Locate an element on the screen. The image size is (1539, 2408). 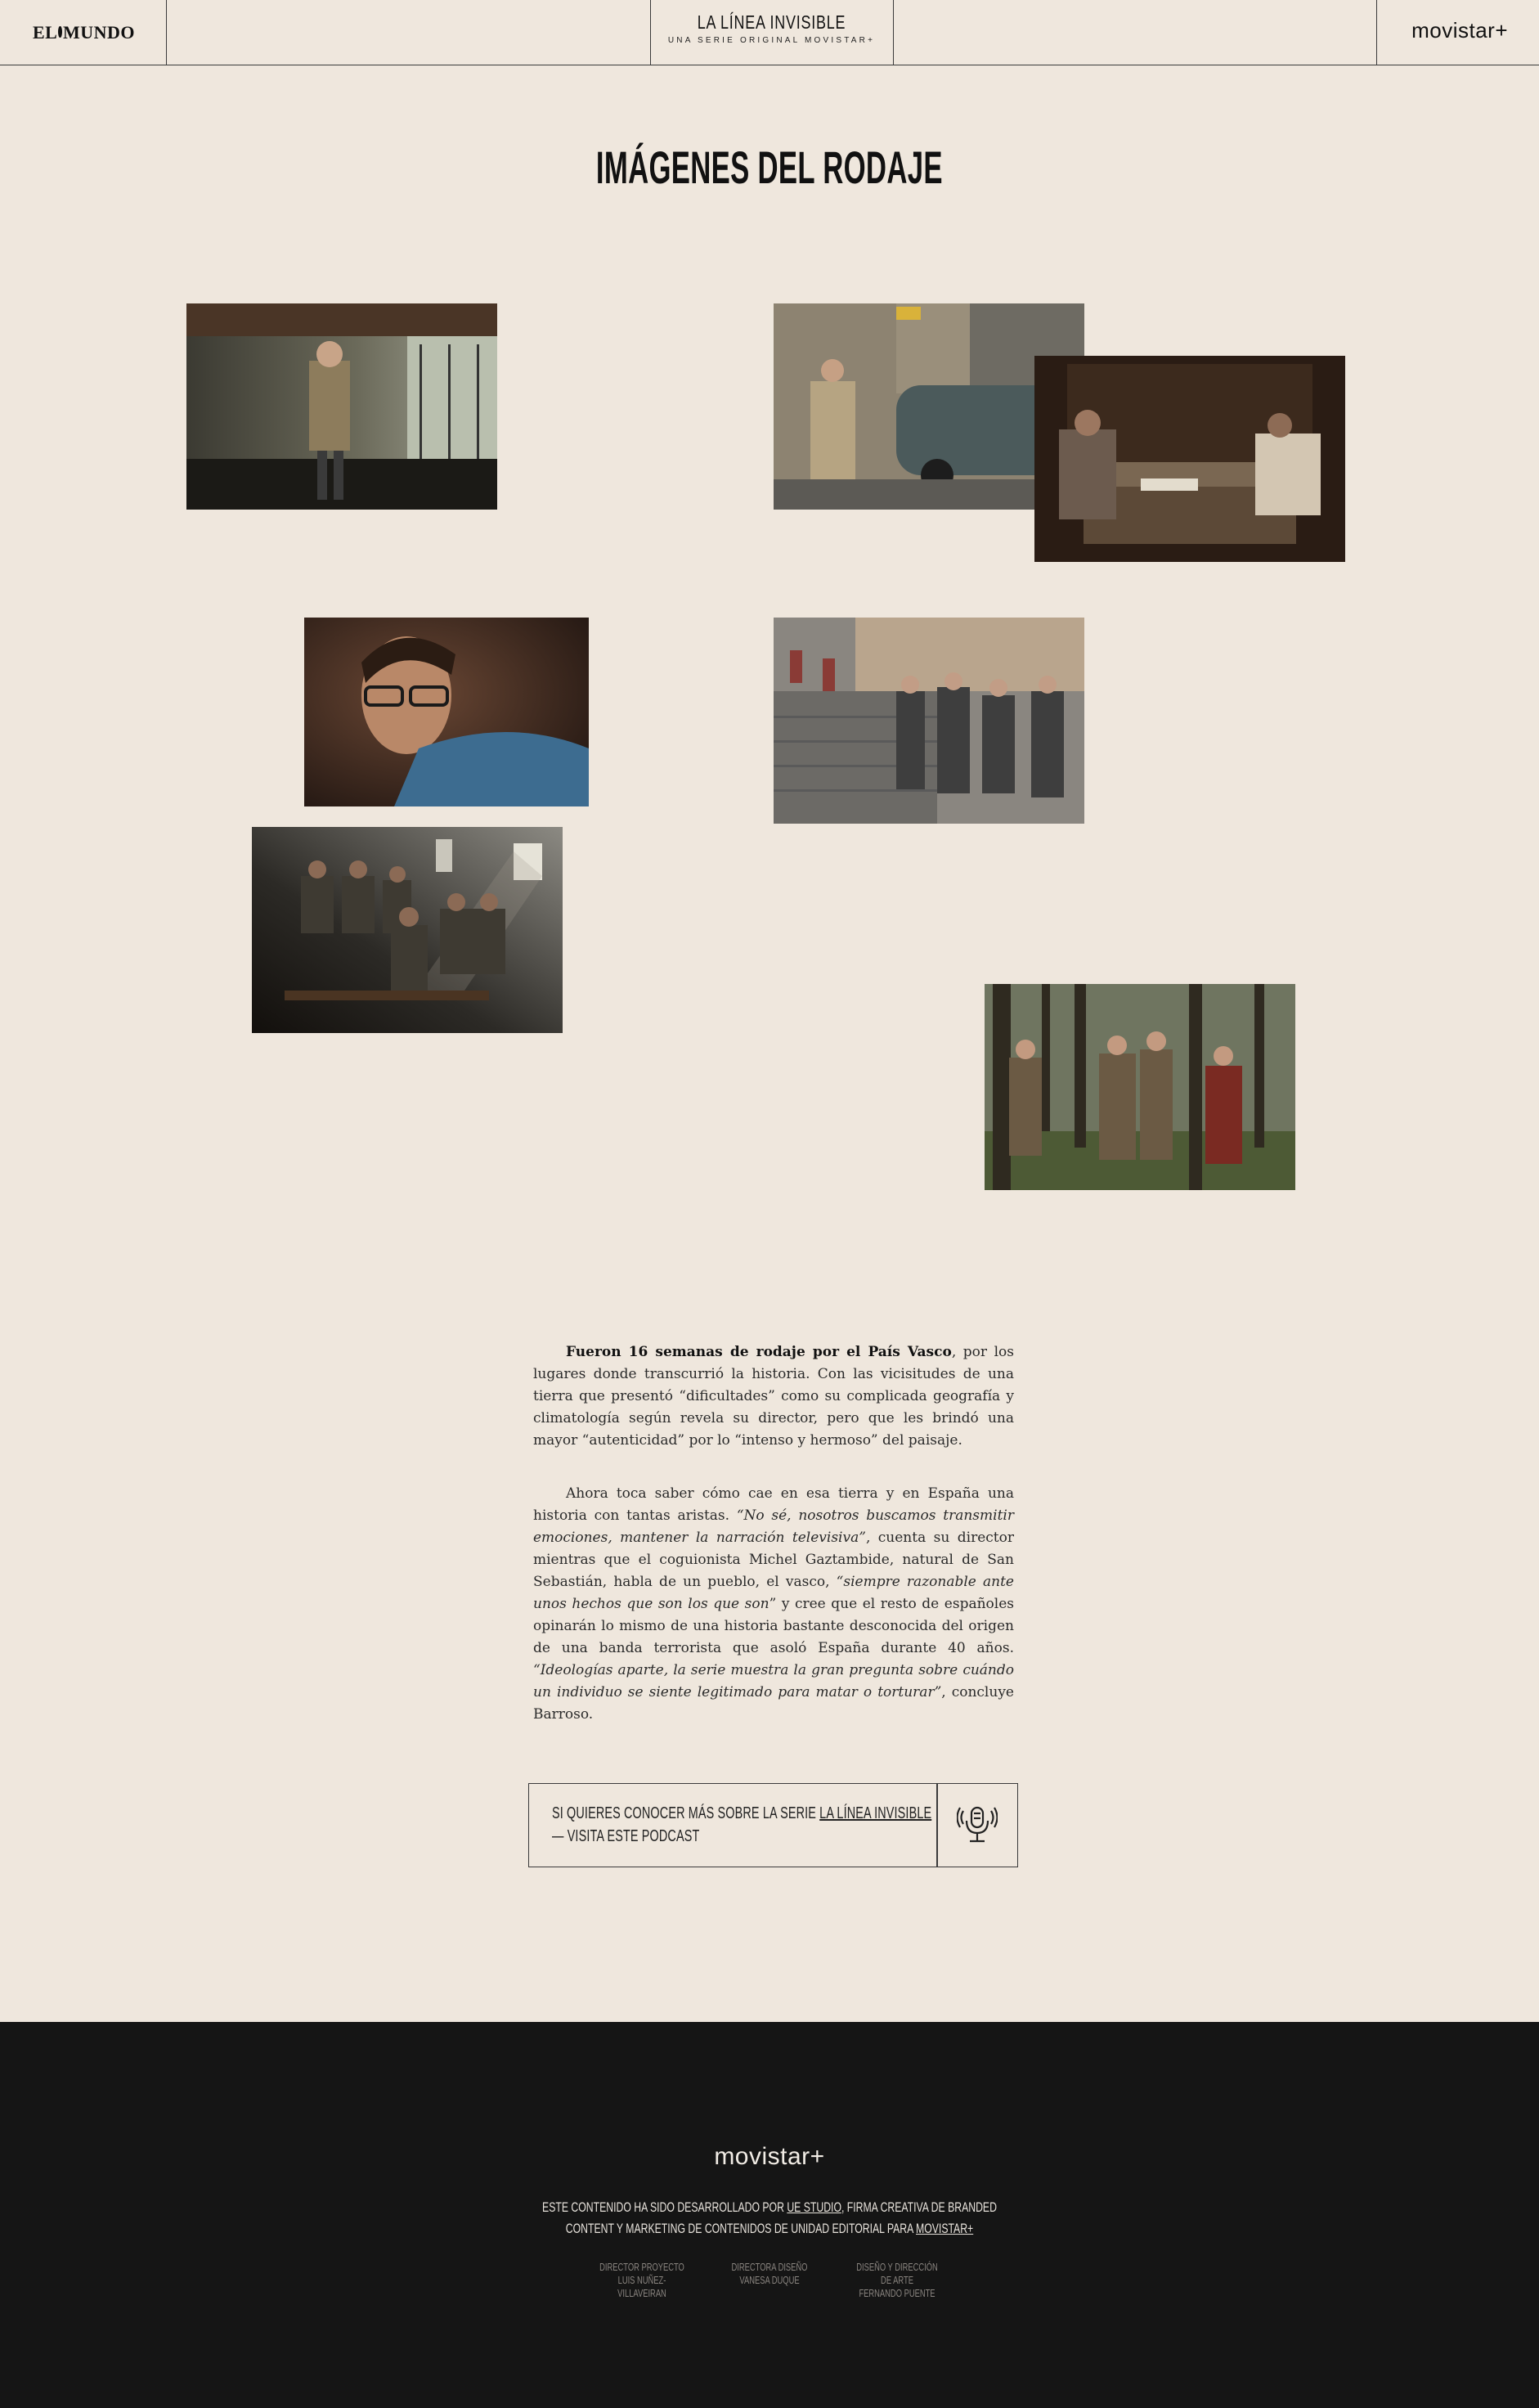
series-subtitle: UNA SERIE ORIGINAL MOVISTAR+ is located at coordinates (771, 41).